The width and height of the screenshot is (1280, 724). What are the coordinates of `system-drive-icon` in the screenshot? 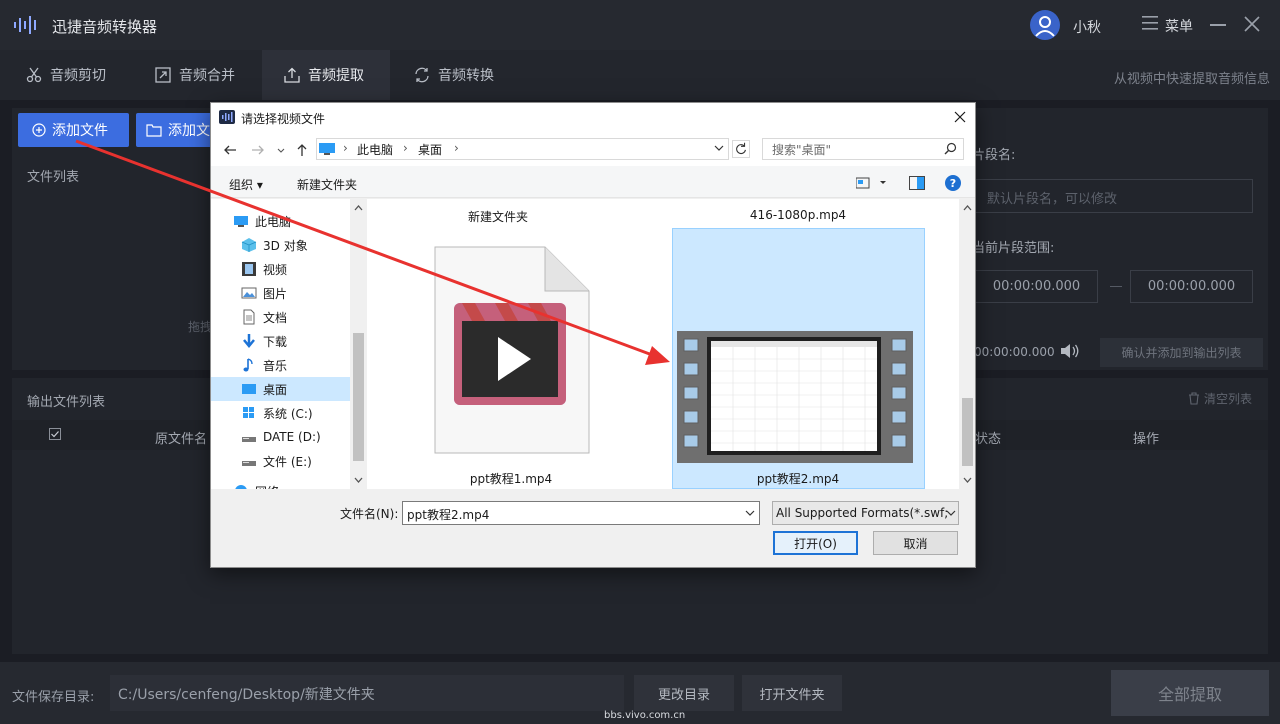 It's located at (248, 412).